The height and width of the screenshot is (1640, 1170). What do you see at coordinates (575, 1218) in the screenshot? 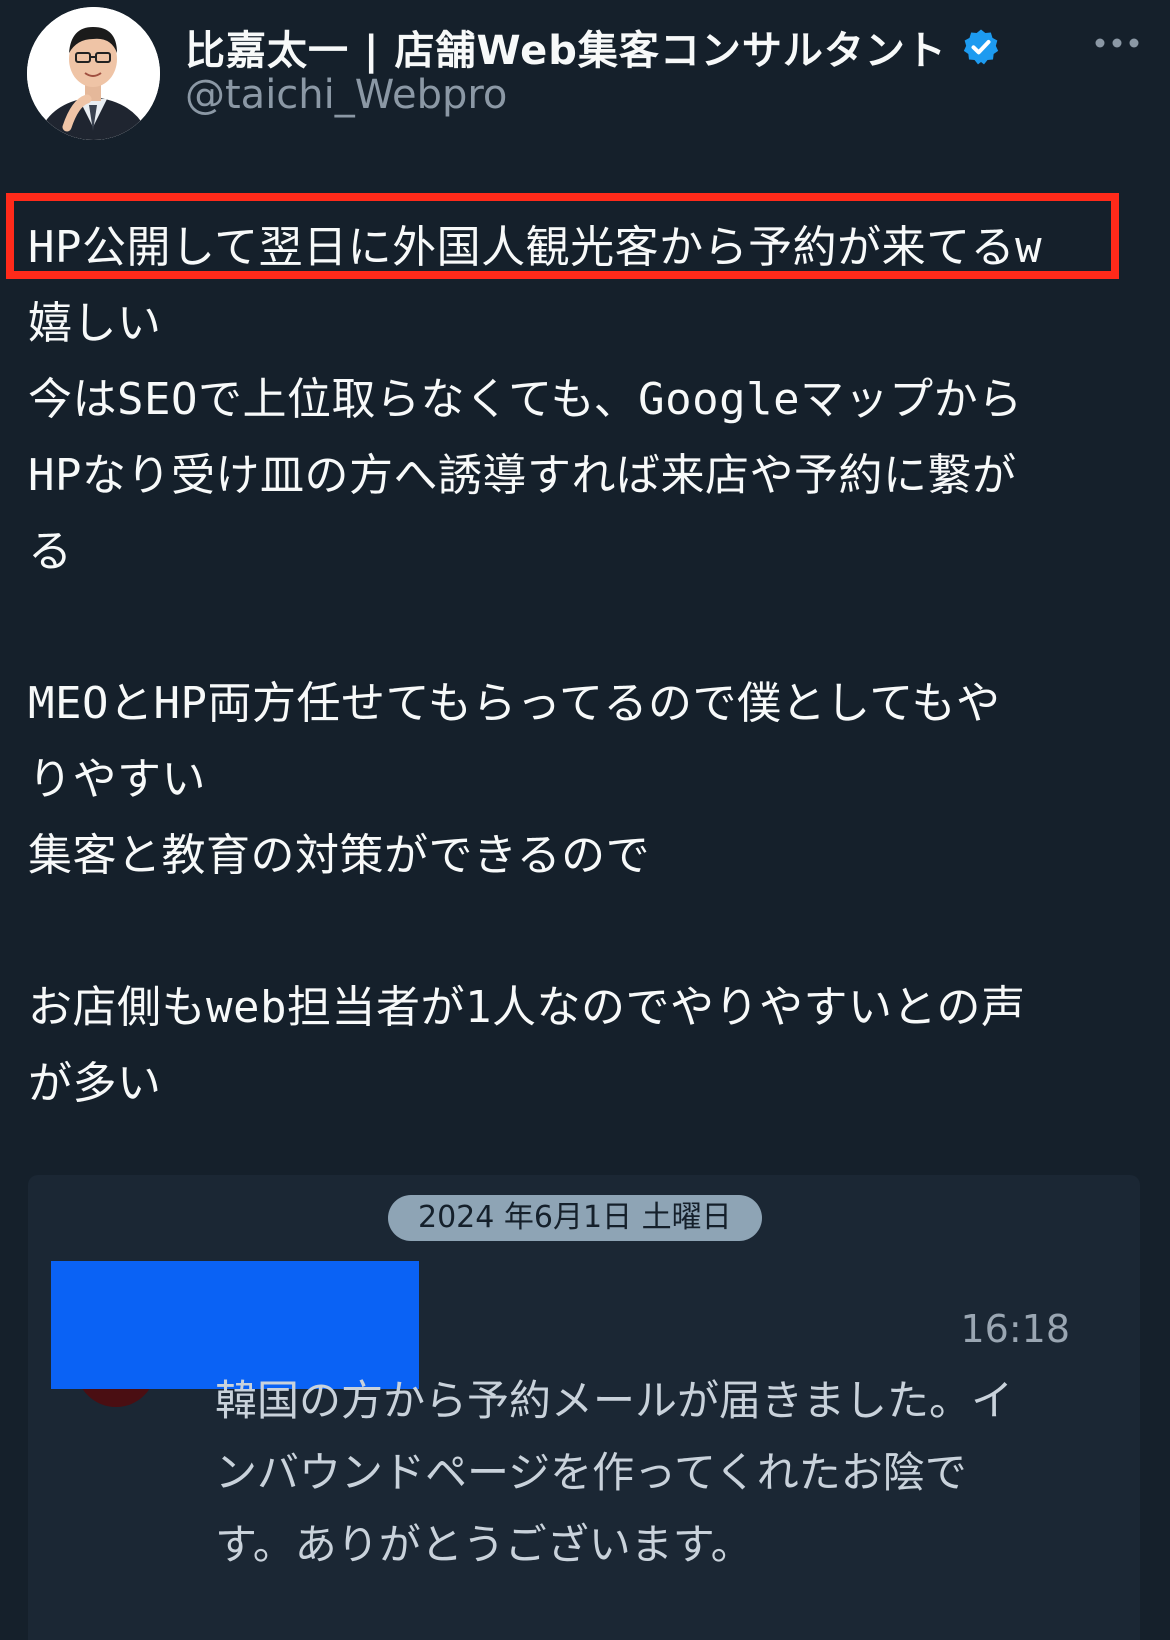
I see `date-badge: 2024 年6月1日 土曜日` at bounding box center [575, 1218].